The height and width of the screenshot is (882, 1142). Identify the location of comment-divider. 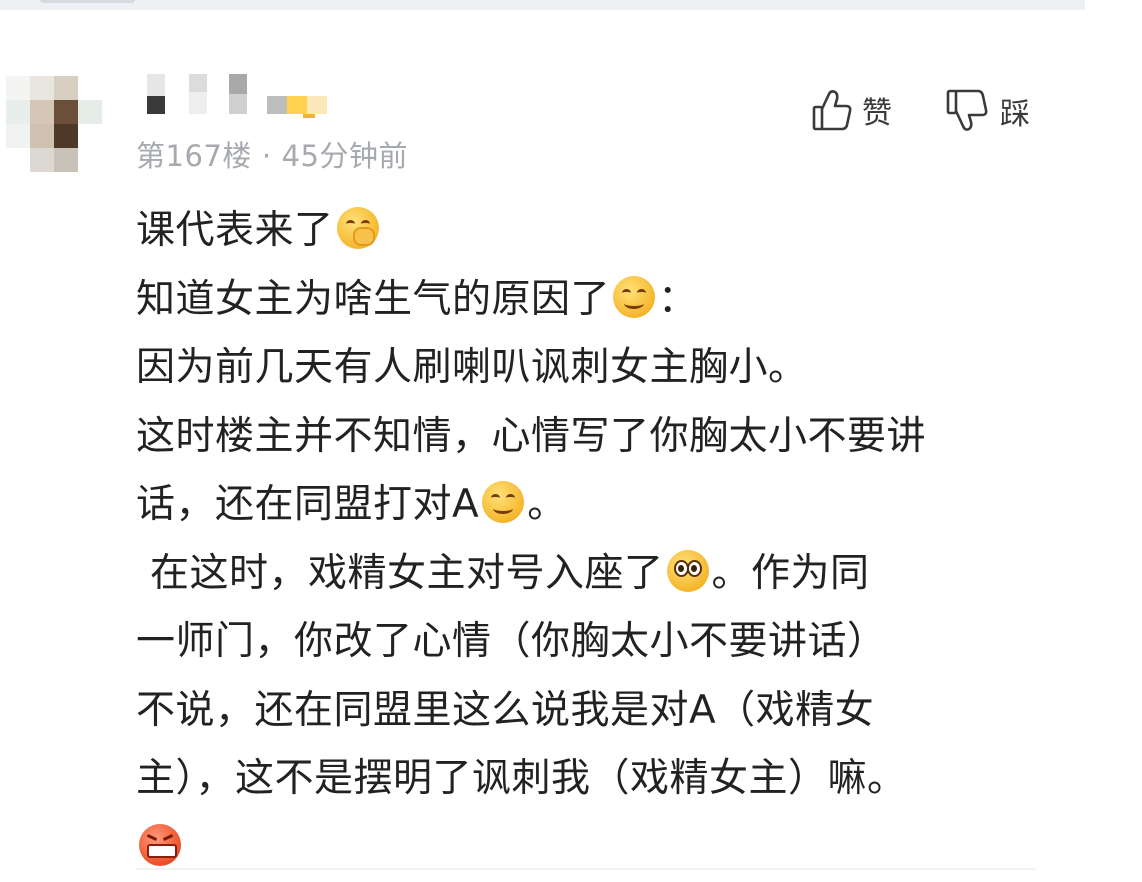
(586, 869).